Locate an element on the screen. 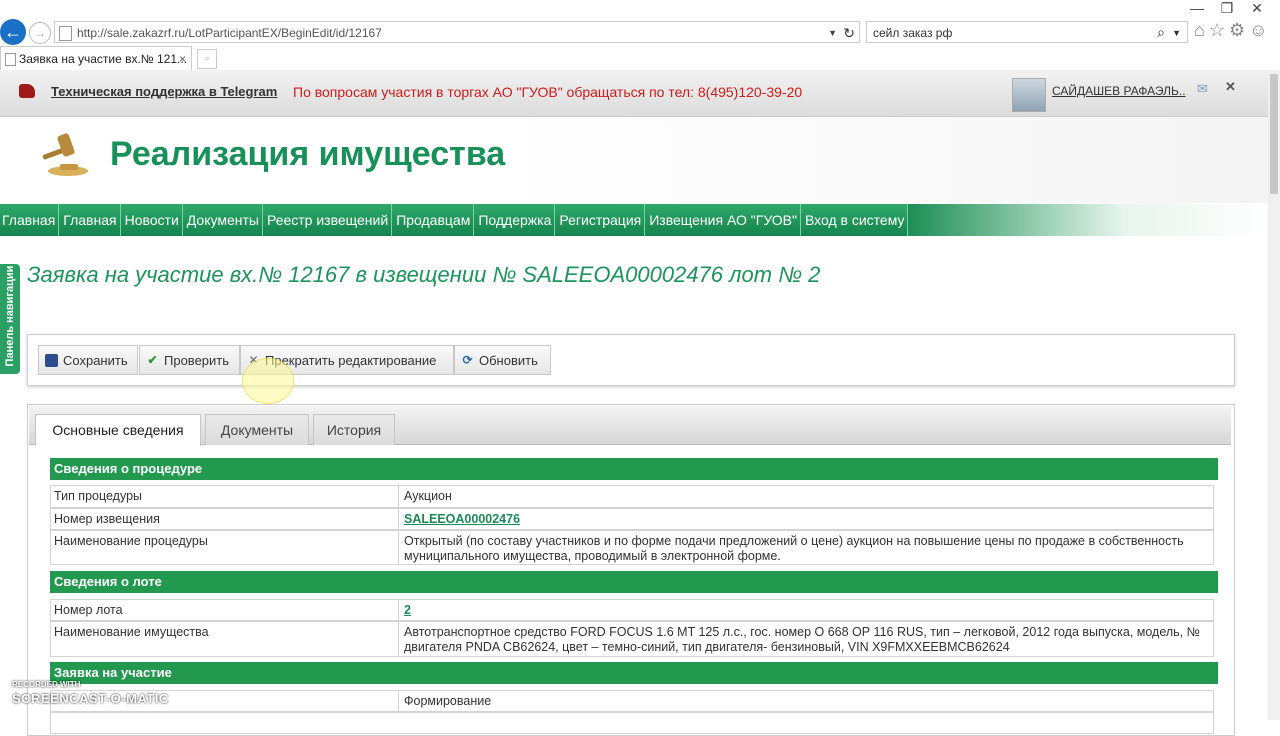 Image resolution: width=1280 pixels, height=736 pixels. refresh-button: ⟳ Обновить is located at coordinates (502, 360).